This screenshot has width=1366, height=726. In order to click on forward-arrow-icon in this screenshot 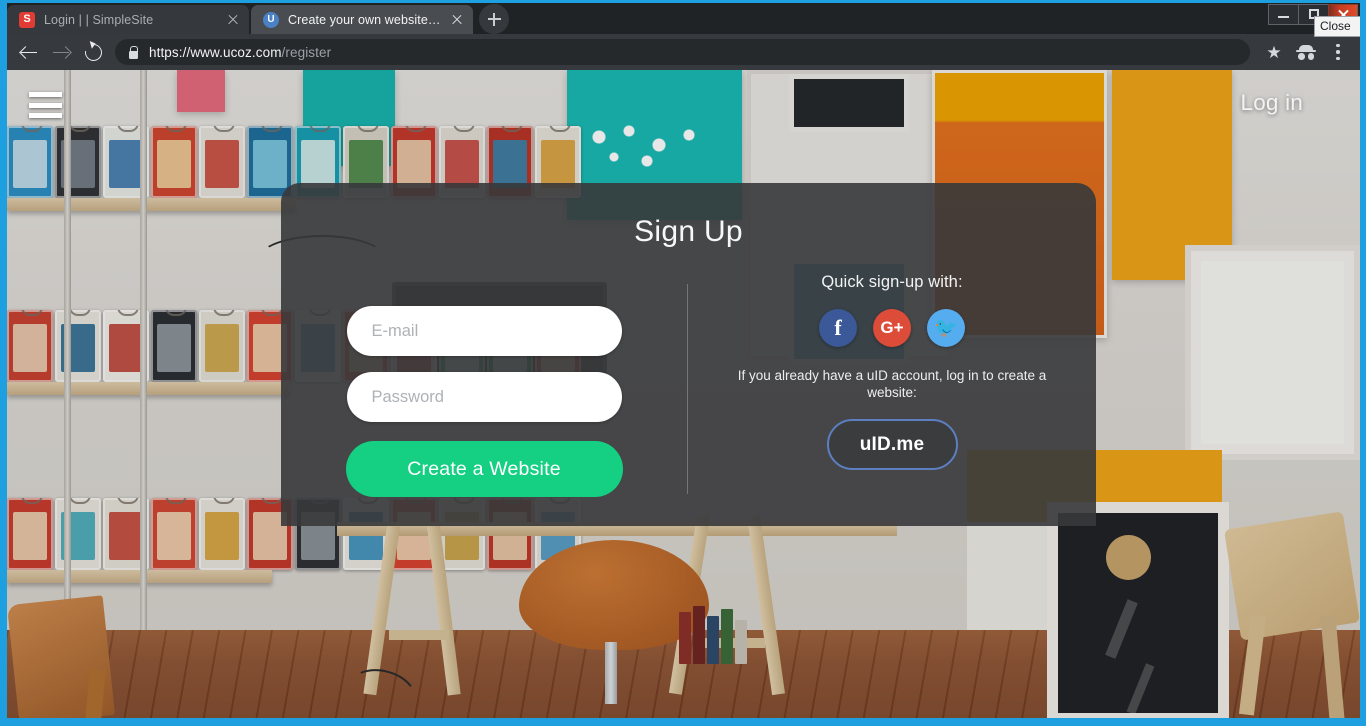, I will do `click(61, 52)`.